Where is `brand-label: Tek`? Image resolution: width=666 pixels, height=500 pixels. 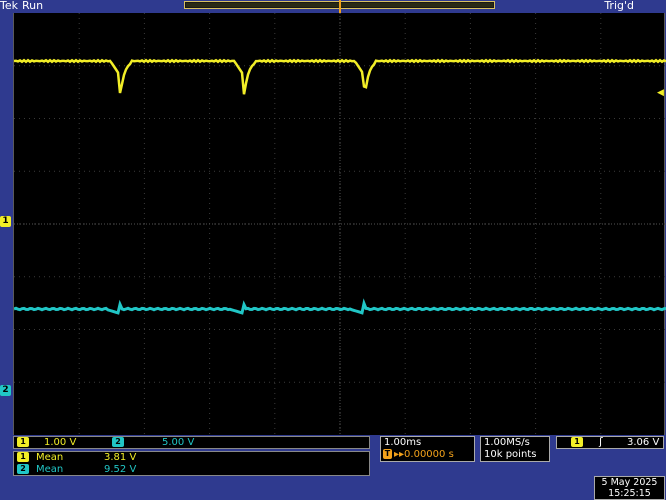 brand-label: Tek is located at coordinates (9, 6).